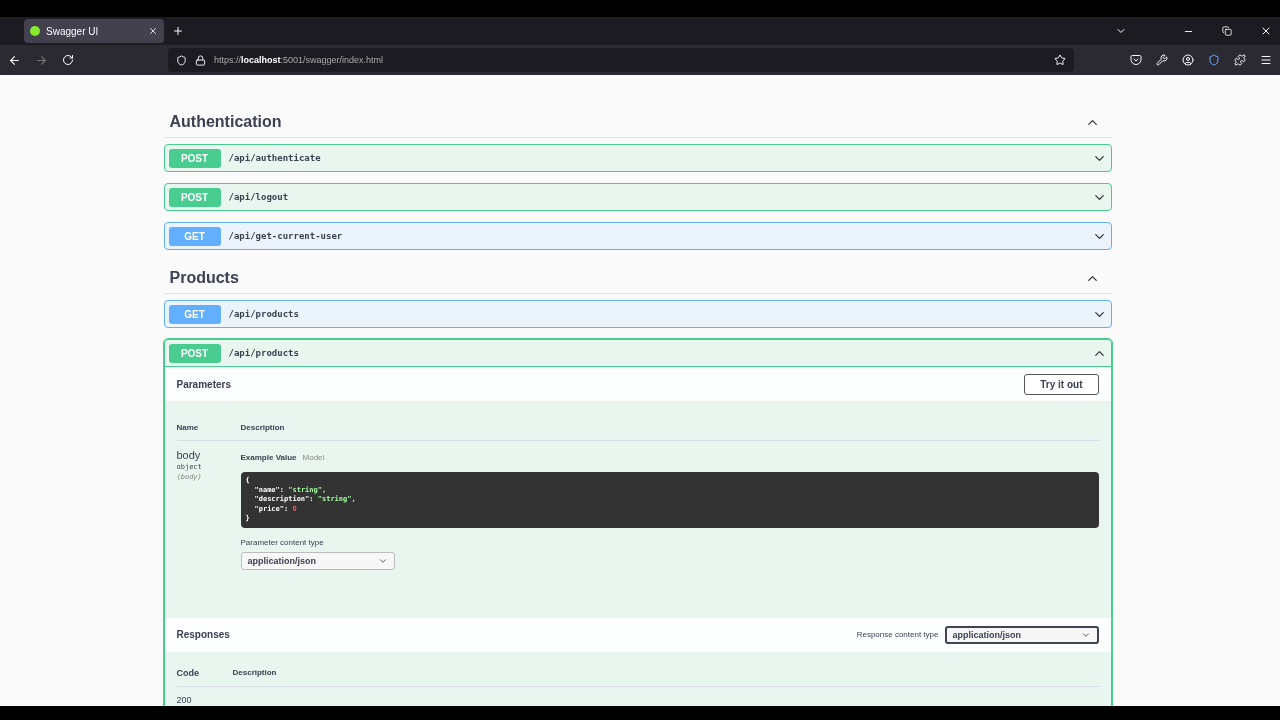 The image size is (1280, 720). I want to click on section-title: Products, so click(204, 278).